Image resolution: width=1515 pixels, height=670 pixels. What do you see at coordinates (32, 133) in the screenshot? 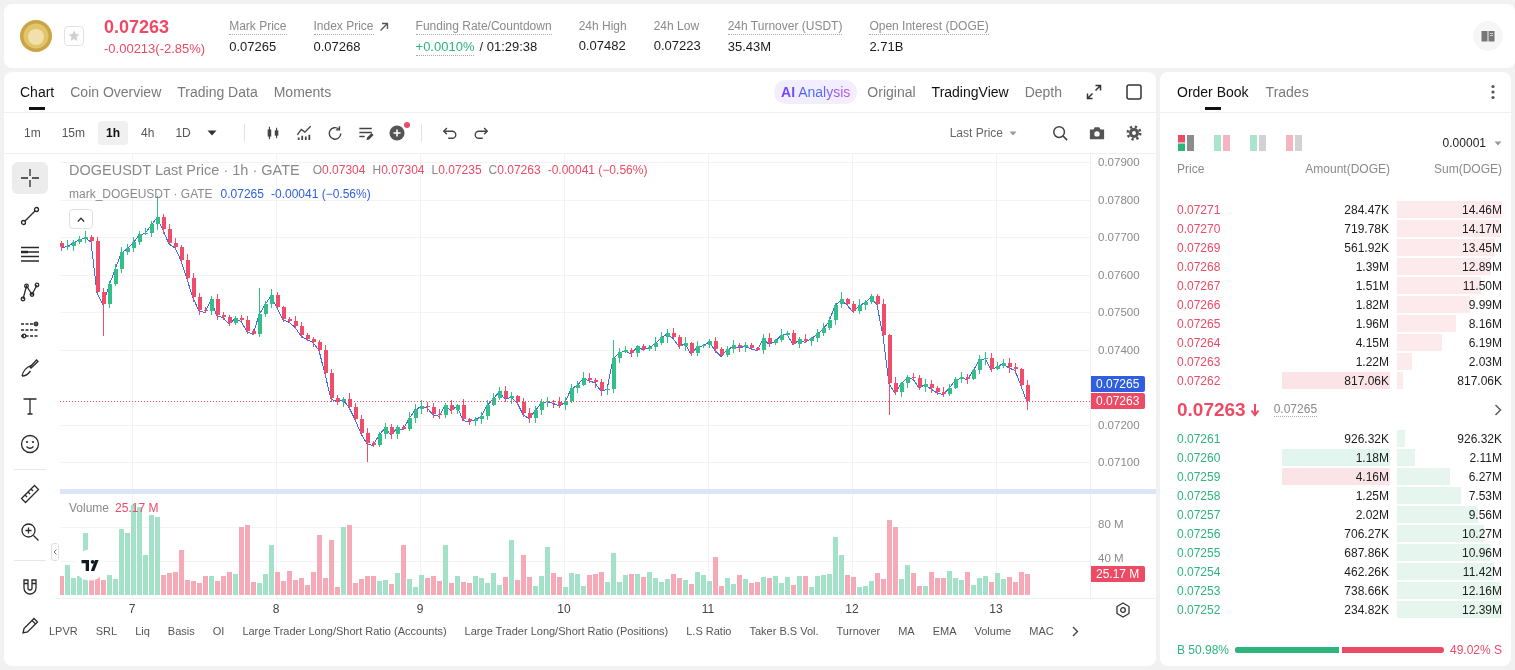
I see `interval-button: 1m` at bounding box center [32, 133].